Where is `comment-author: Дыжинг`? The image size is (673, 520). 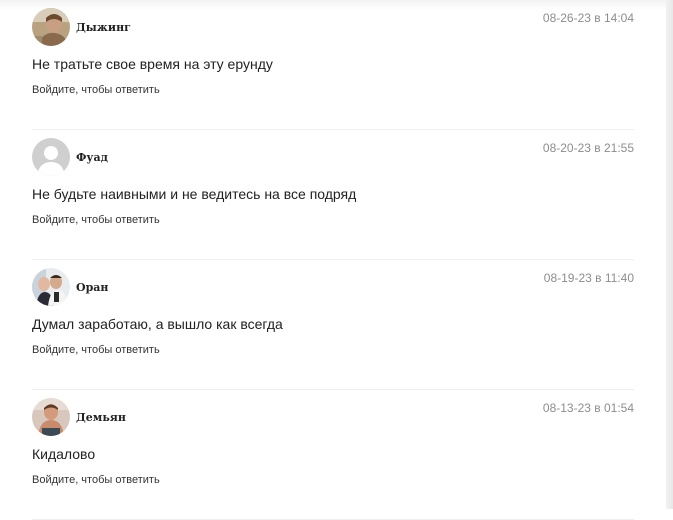
comment-author: Дыжинг is located at coordinates (103, 27).